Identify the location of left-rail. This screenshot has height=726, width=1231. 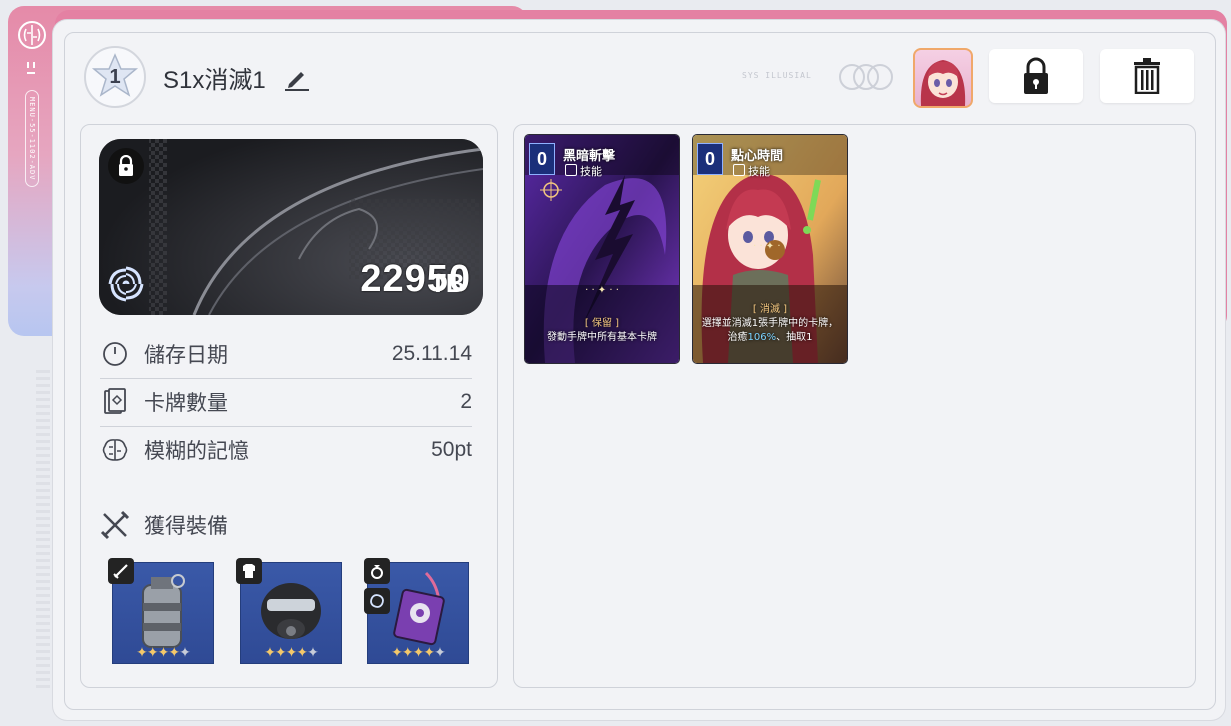
(43, 530).